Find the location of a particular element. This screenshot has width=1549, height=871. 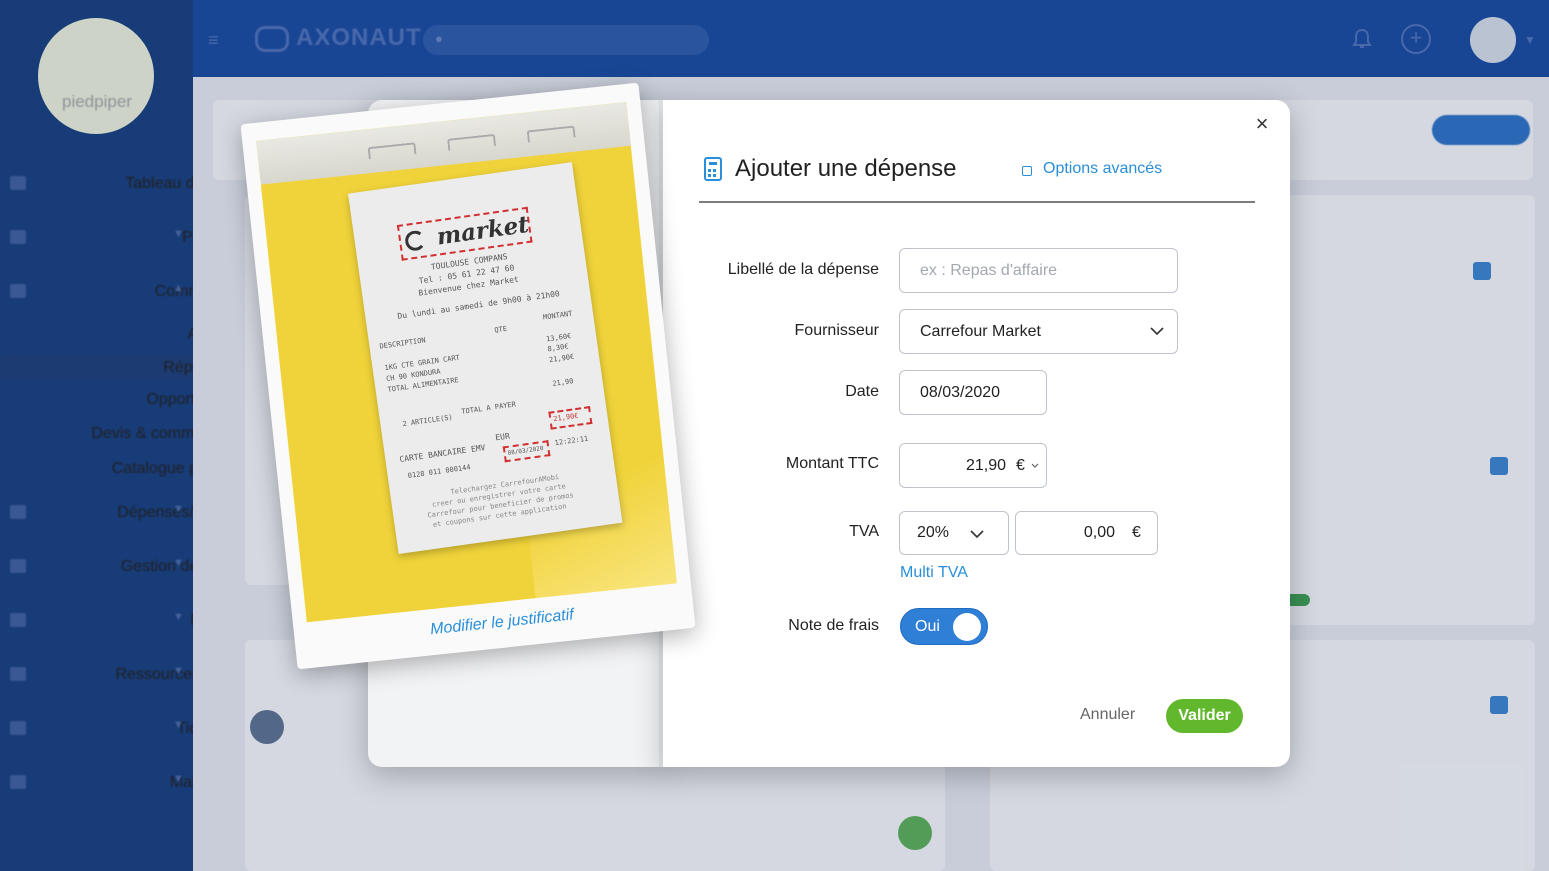

currency-chevron-icon is located at coordinates (1035, 466).